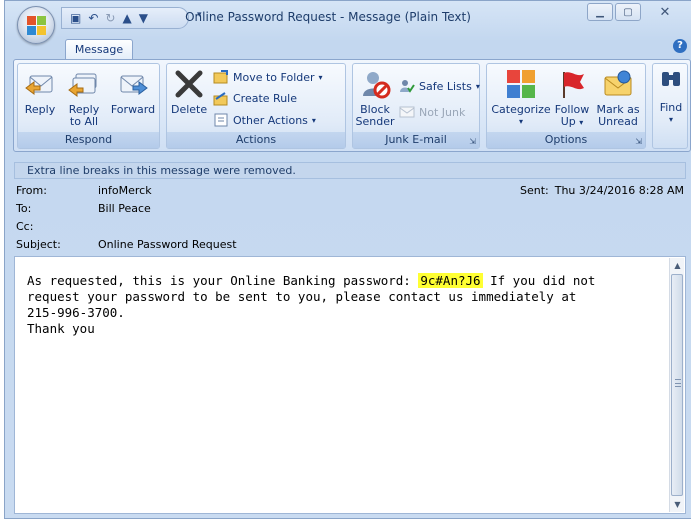  I want to click on mark-unread-envelope-icon, so click(618, 84).